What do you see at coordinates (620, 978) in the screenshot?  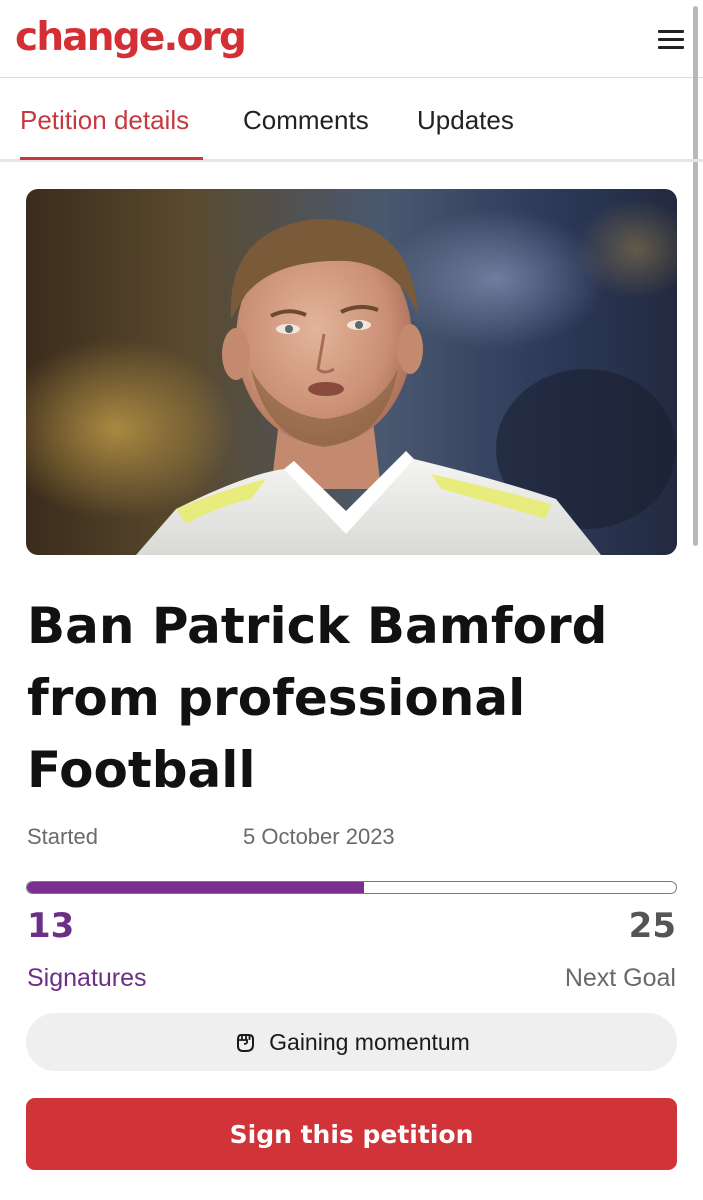 I see `next-goal-label: Next Goal` at bounding box center [620, 978].